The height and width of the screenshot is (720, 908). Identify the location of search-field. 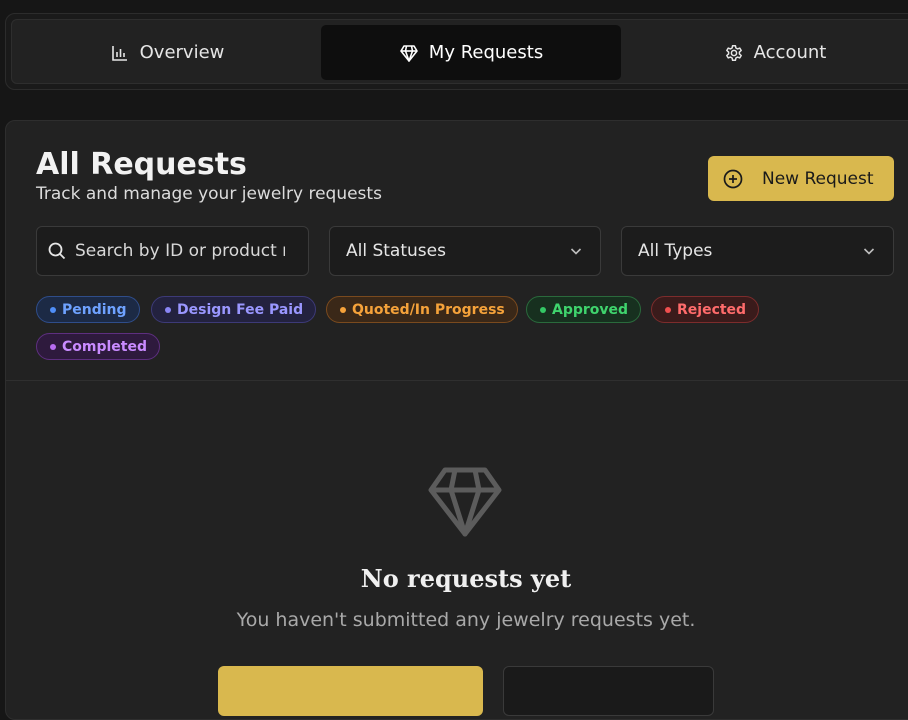
(172, 251).